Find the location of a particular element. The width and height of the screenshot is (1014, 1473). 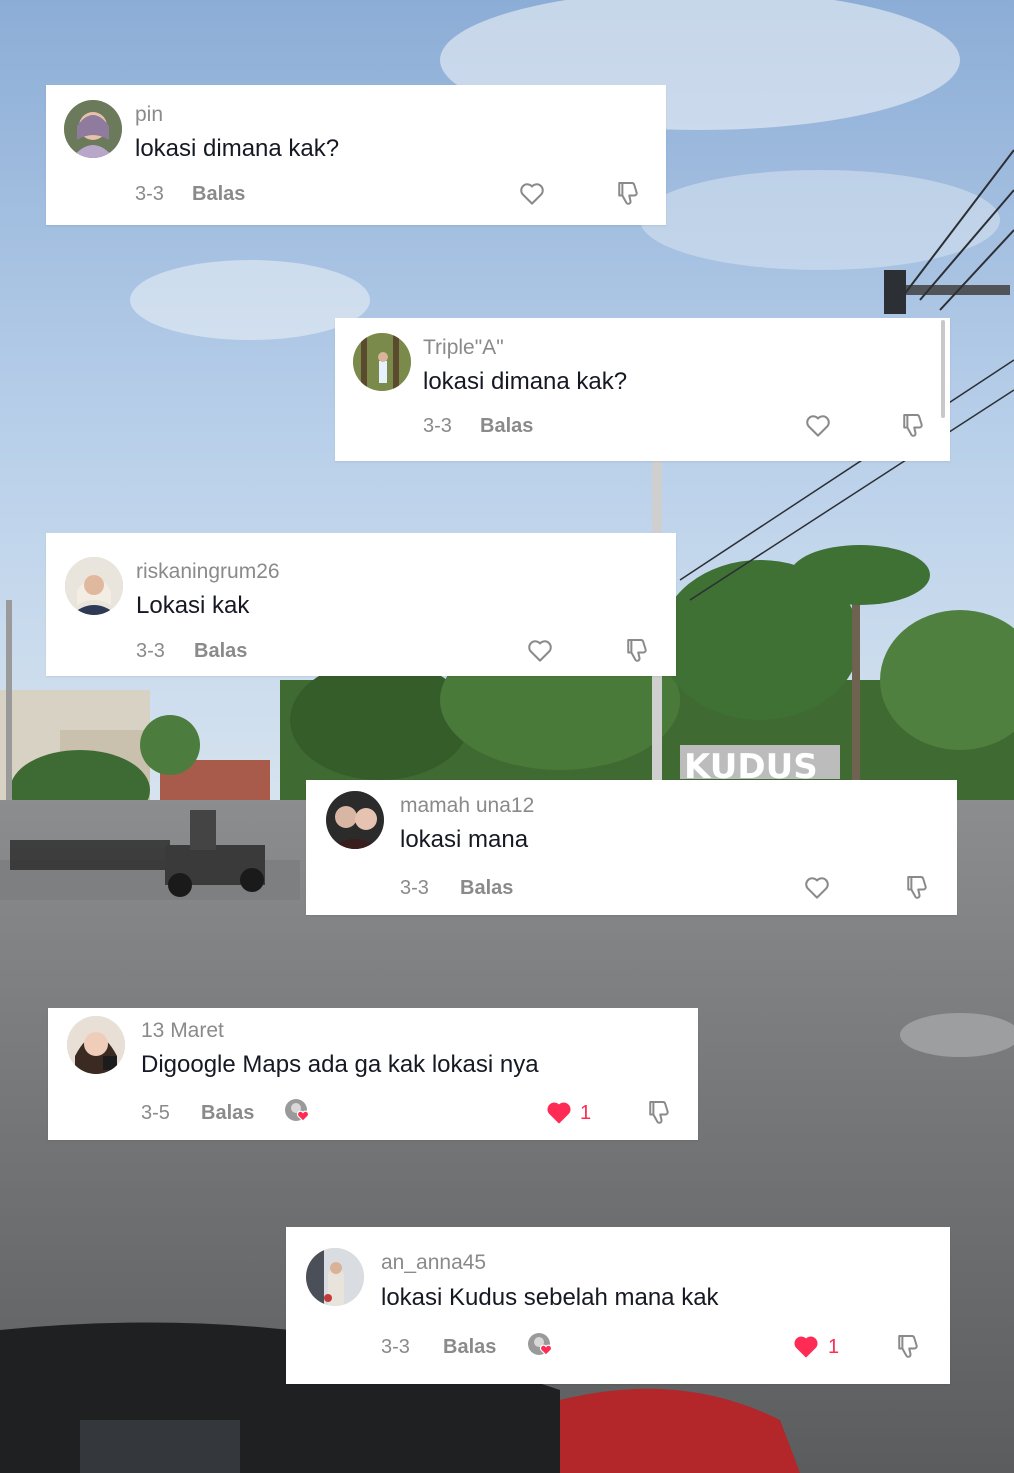

comment-card: mamah una12 lokasi mana 3-3 Balas is located at coordinates (631, 847).